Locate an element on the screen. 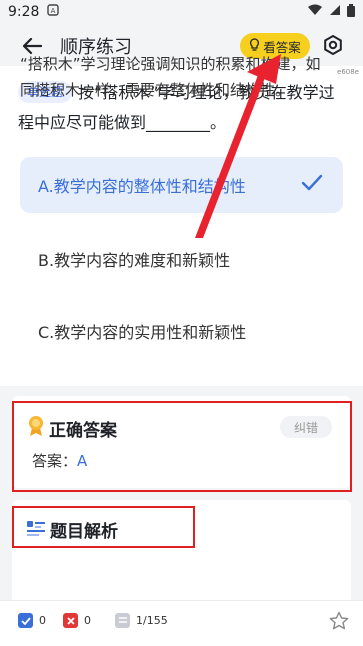  correct-count: 0 is located at coordinates (32, 620).